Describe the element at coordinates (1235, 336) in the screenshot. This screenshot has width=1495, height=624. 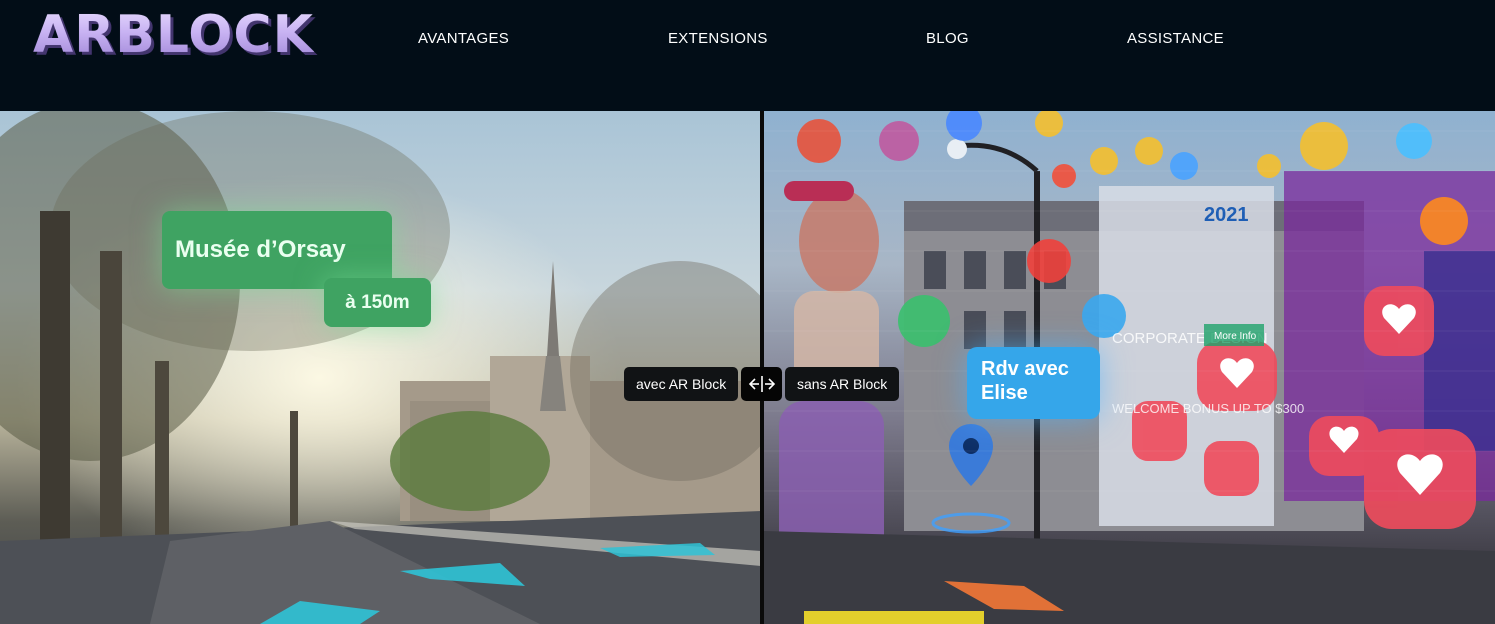
I see `billboard-button: More Info` at that location.